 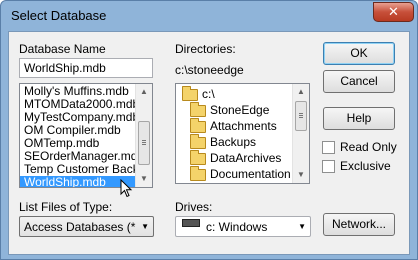 I want to click on file-list-item: Molly's Muffins.mdb, so click(x=78, y=91).